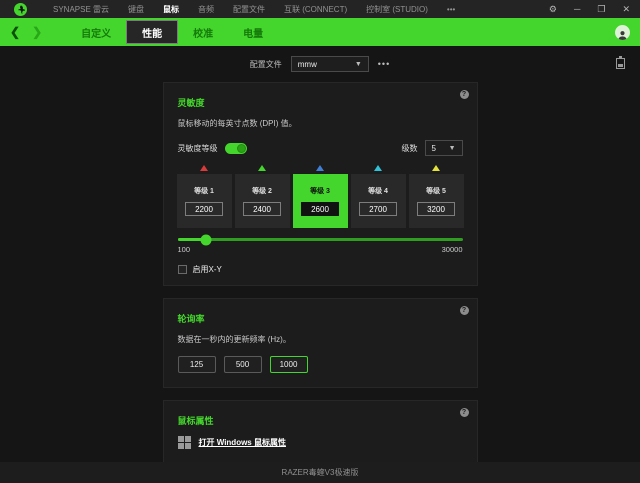 The image size is (640, 483). I want to click on stage-label: 等级 4, so click(378, 191).